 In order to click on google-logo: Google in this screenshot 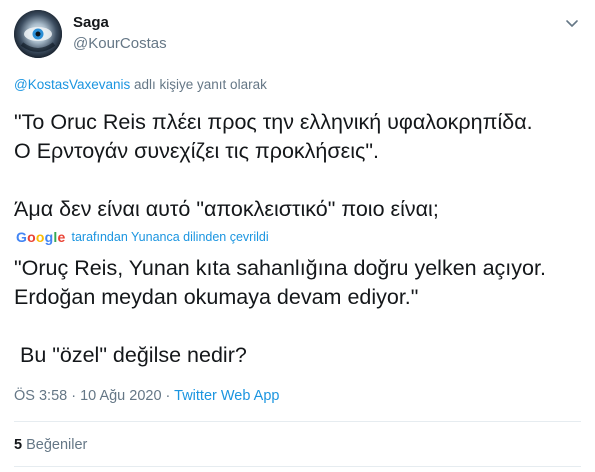, I will do `click(41, 237)`.